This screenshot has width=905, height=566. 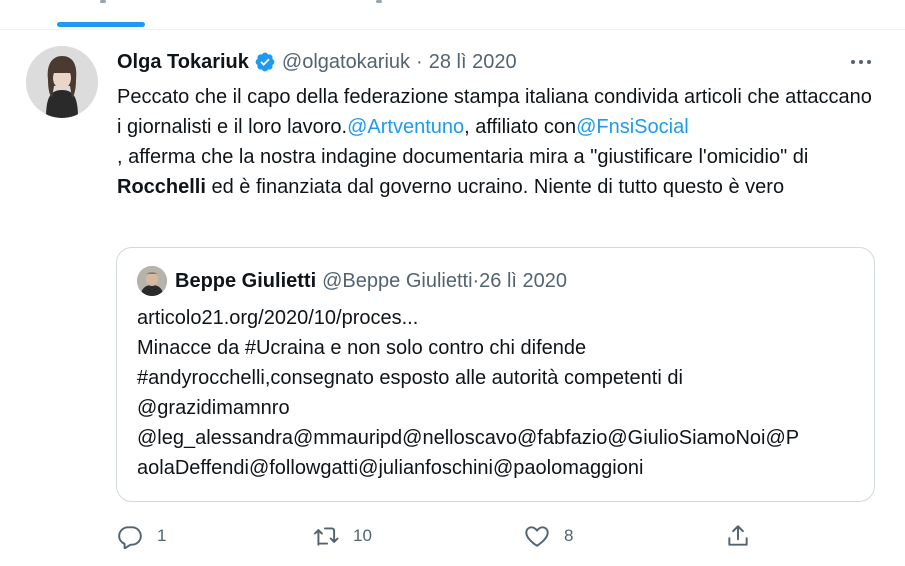 I want to click on quoted-author-avatar-photo, so click(x=152, y=281).